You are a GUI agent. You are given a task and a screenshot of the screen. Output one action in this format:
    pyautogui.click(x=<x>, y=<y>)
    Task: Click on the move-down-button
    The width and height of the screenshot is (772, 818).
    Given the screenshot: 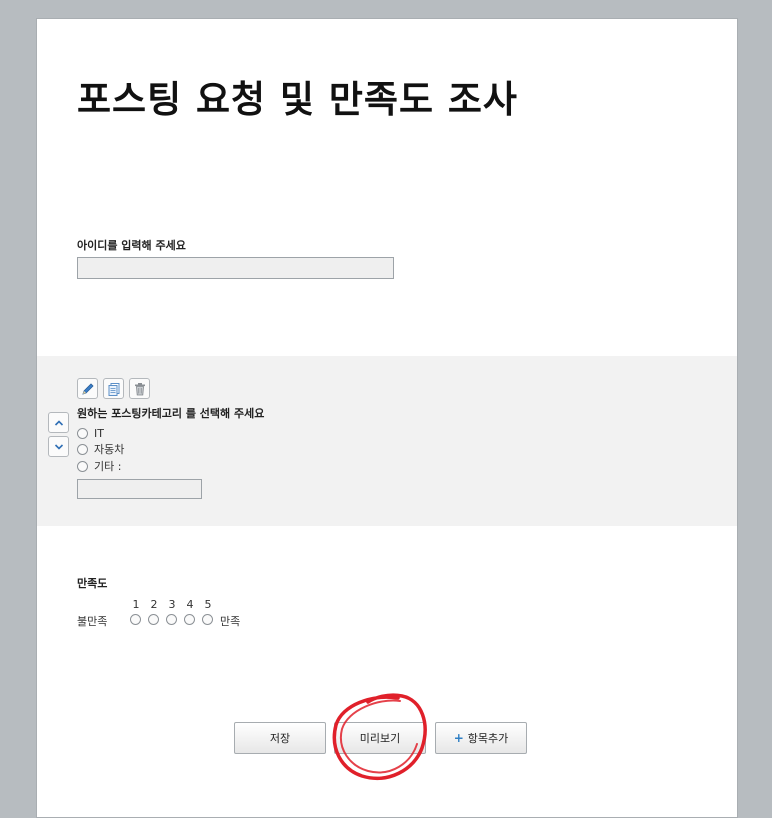 What is the action you would take?
    pyautogui.click(x=58, y=446)
    